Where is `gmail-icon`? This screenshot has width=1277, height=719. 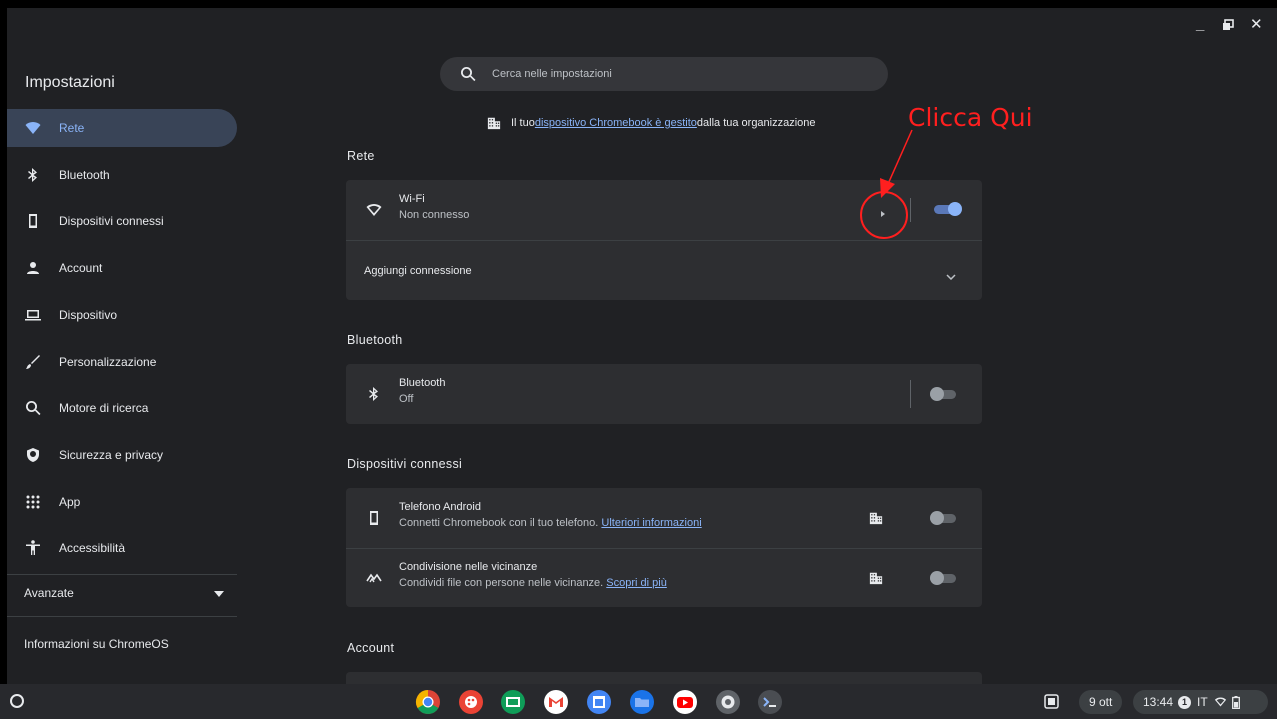
gmail-icon is located at coordinates (556, 702).